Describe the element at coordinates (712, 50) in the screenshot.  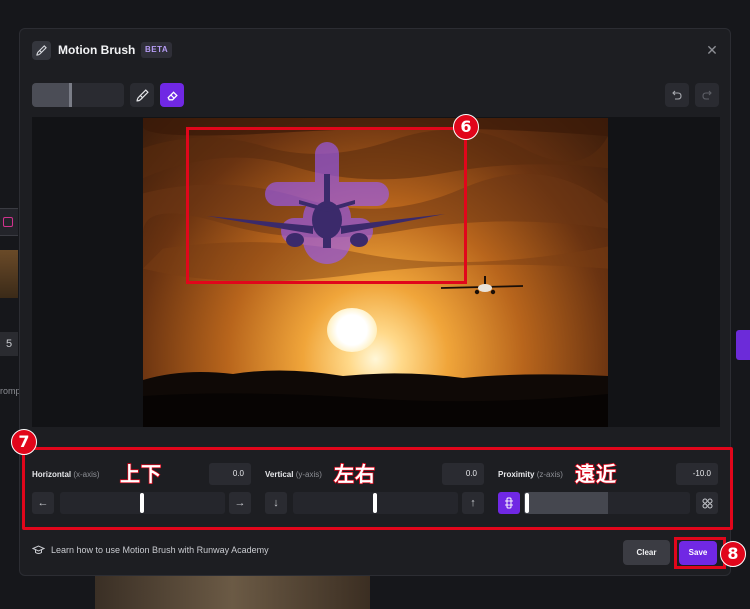
I see `close-icon: ✕` at that location.